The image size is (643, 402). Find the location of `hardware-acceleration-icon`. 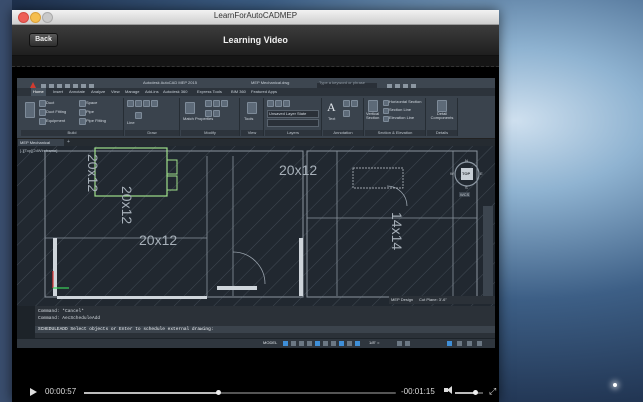

hardware-acceleration-icon is located at coordinates (459, 343).